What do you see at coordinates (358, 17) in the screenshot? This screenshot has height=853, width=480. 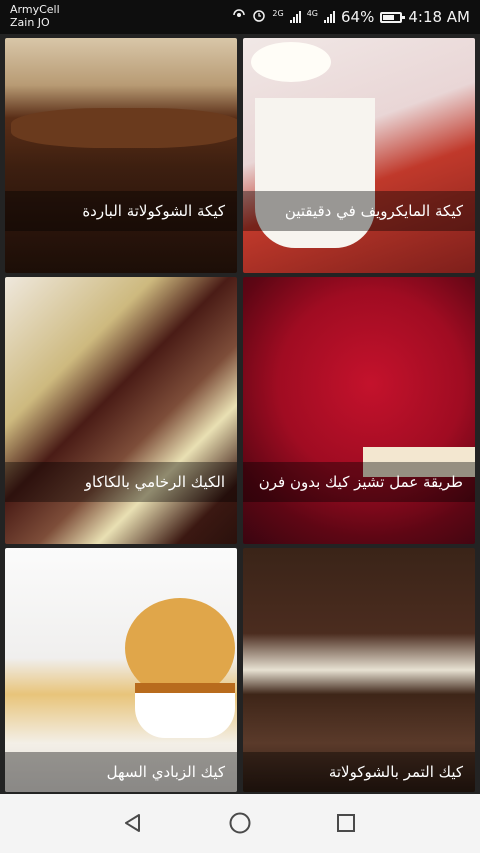 I see `battery-percent: 64%` at bounding box center [358, 17].